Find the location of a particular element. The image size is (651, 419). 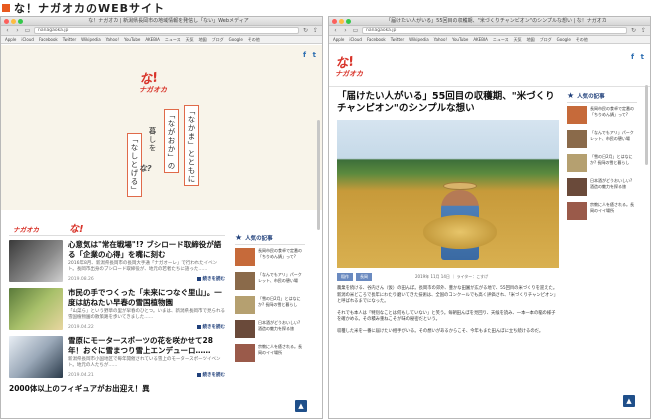

article-title: 心意気は"常在戦場"!? ブシロード取締役が語る「企業の心得」を嘴に刻む is located at coordinates (146, 249).